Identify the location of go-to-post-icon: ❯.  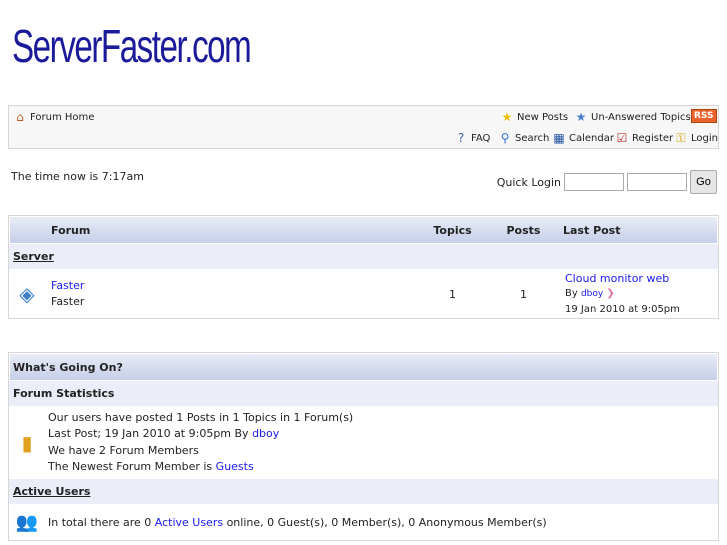
(610, 293).